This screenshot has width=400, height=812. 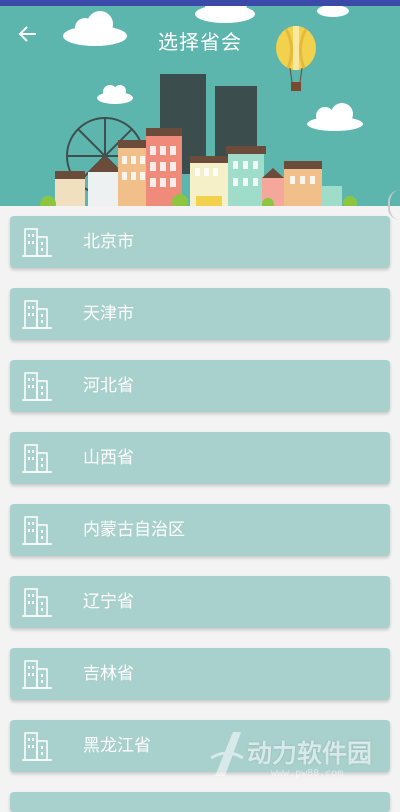 I want to click on list-item, so click(x=200, y=802).